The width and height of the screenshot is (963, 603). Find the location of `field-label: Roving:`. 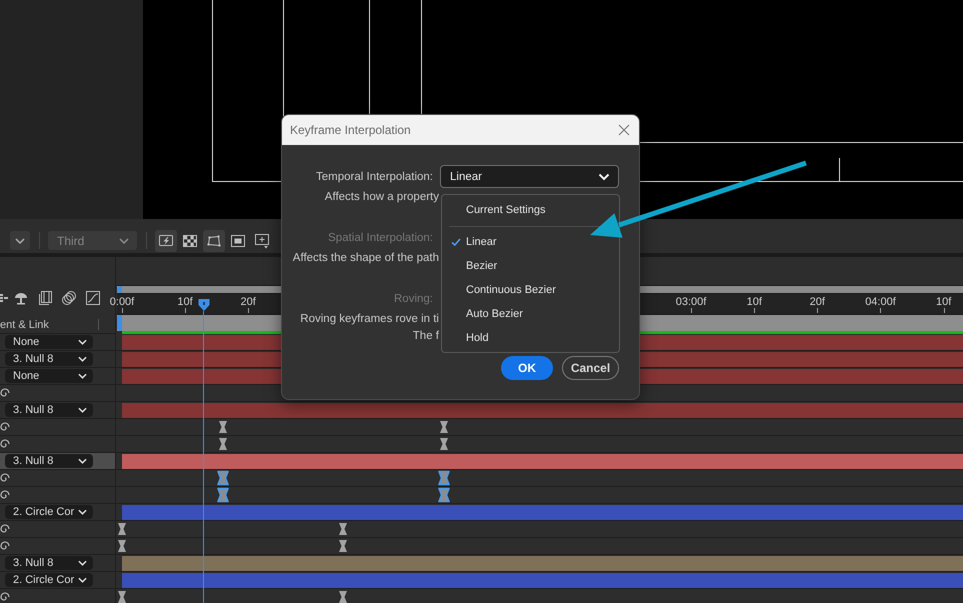

field-label: Roving: is located at coordinates (413, 298).